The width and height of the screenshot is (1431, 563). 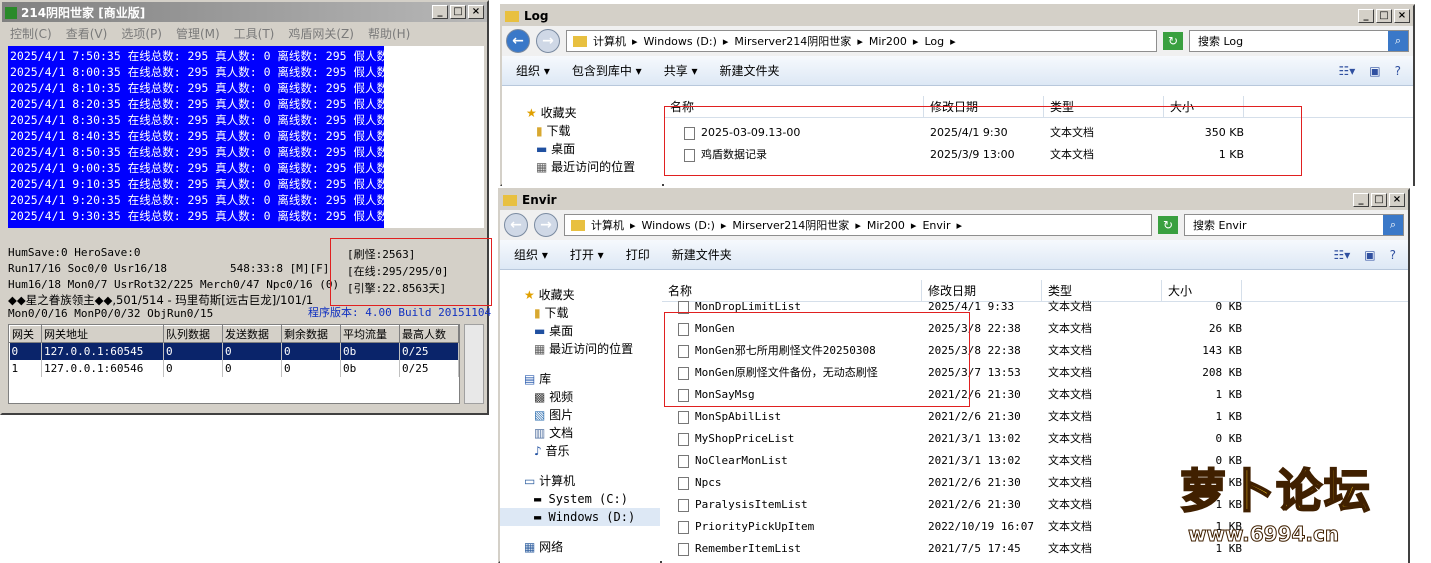 I want to click on nav-label: 计算机, so click(x=557, y=481).